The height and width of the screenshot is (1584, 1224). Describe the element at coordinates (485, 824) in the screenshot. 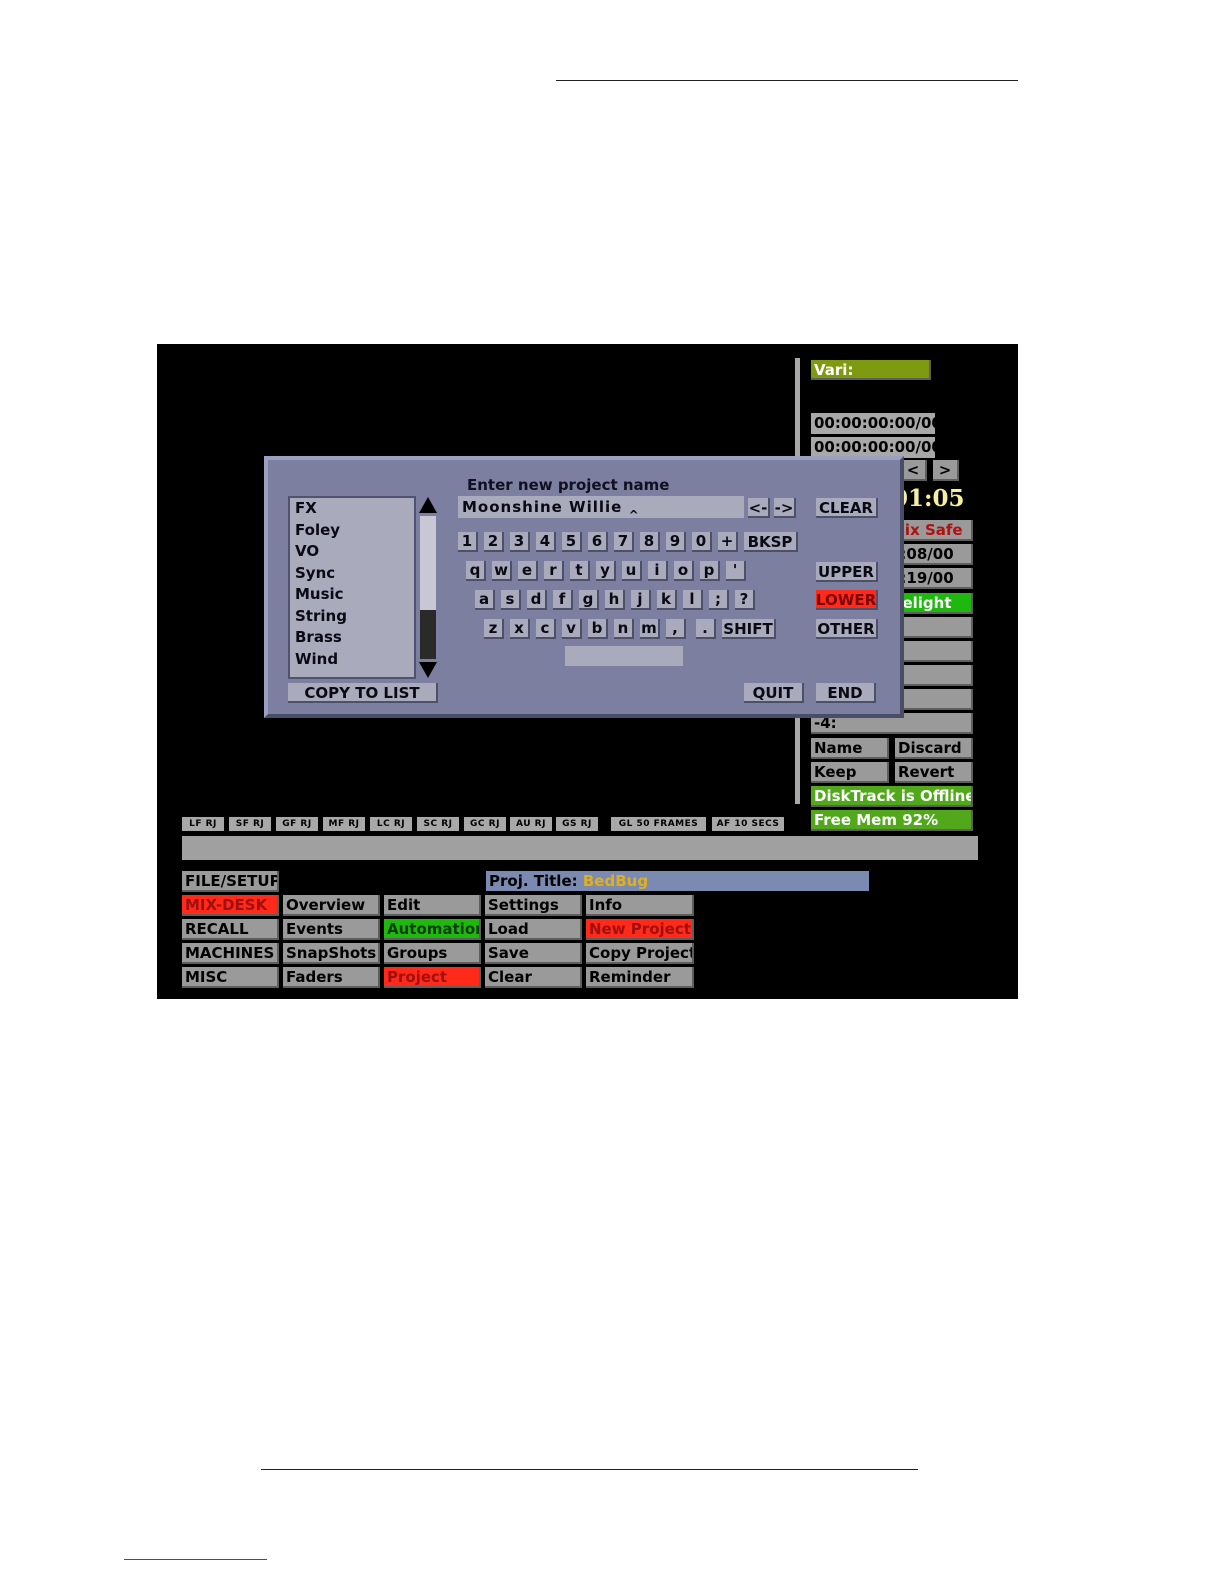

I see `status-gc: GC RJ` at that location.